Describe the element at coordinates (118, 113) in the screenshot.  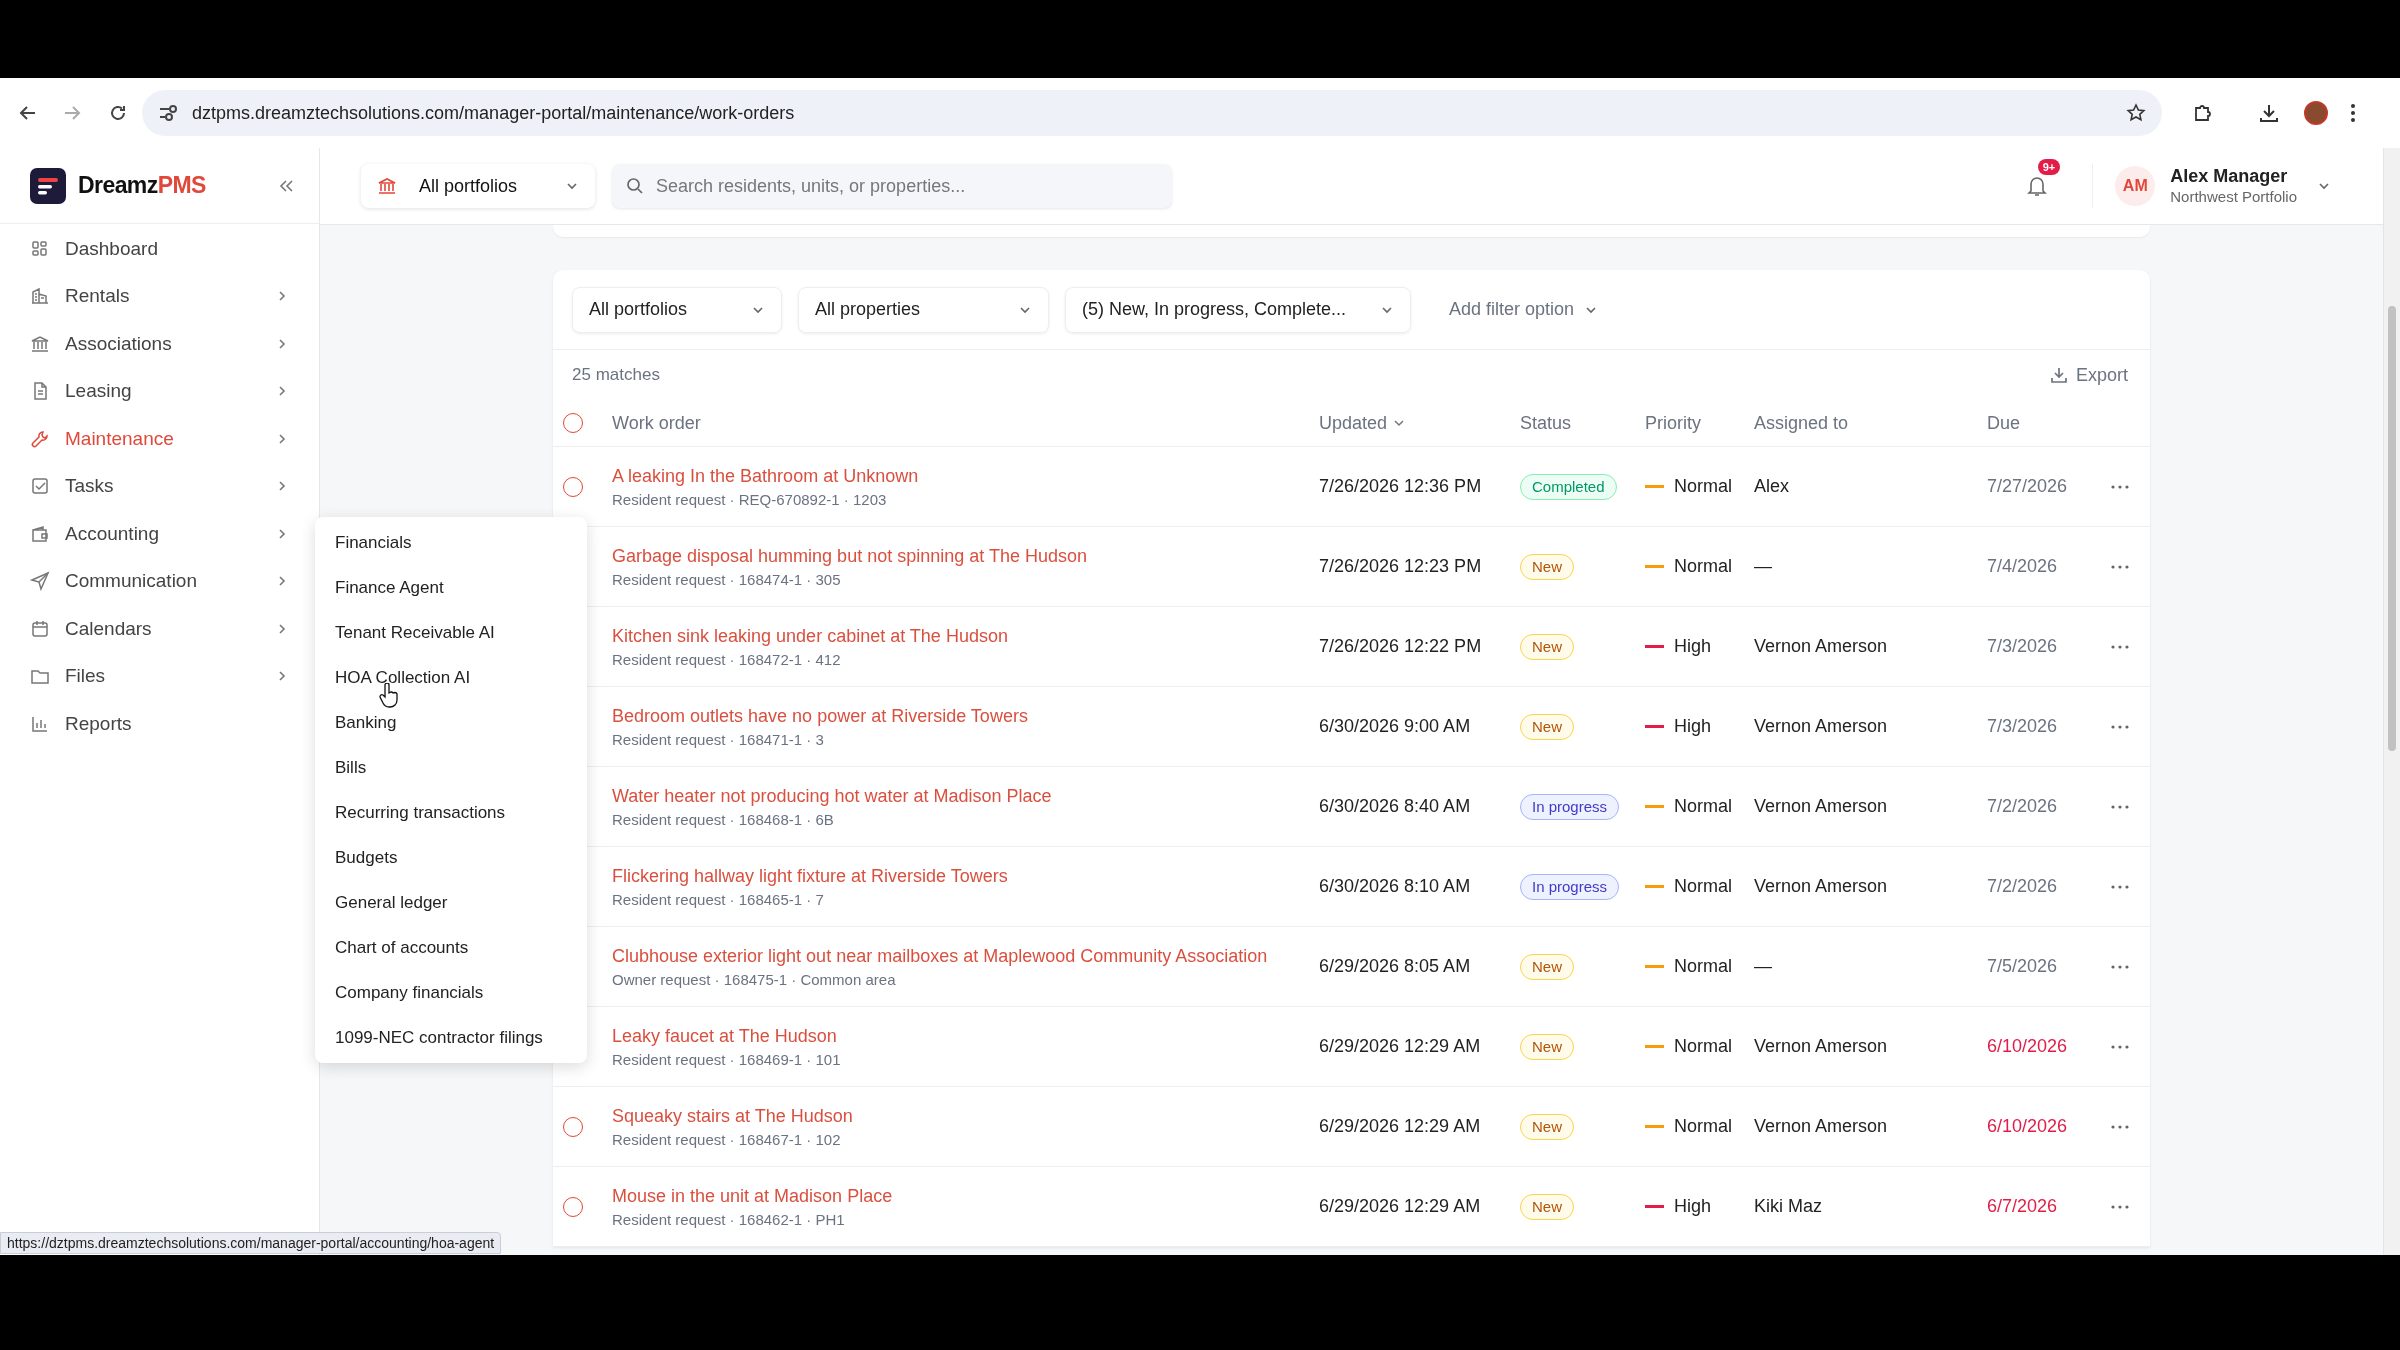
I see `reload-icon` at that location.